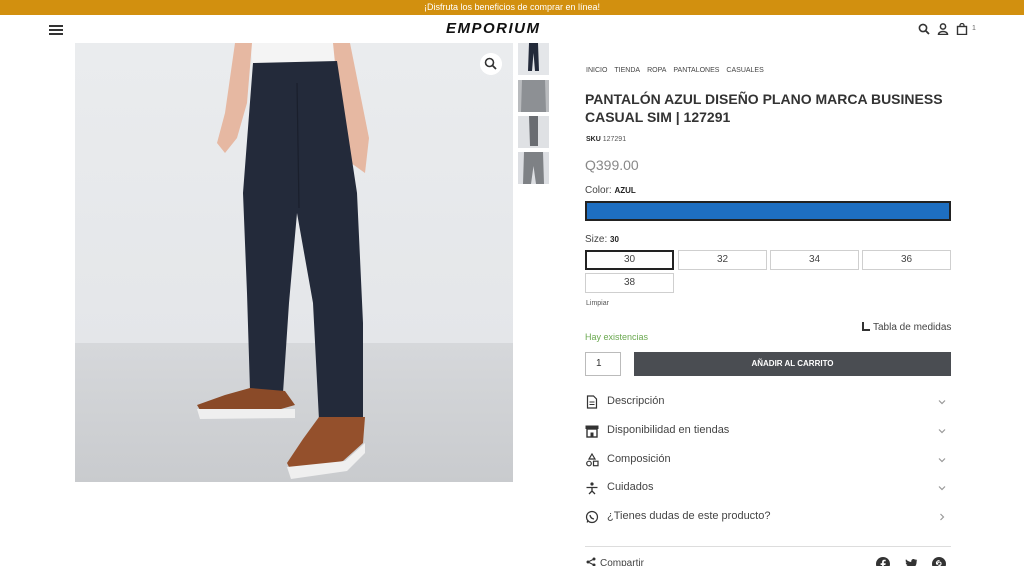  I want to click on sku-value: 127291, so click(614, 139).